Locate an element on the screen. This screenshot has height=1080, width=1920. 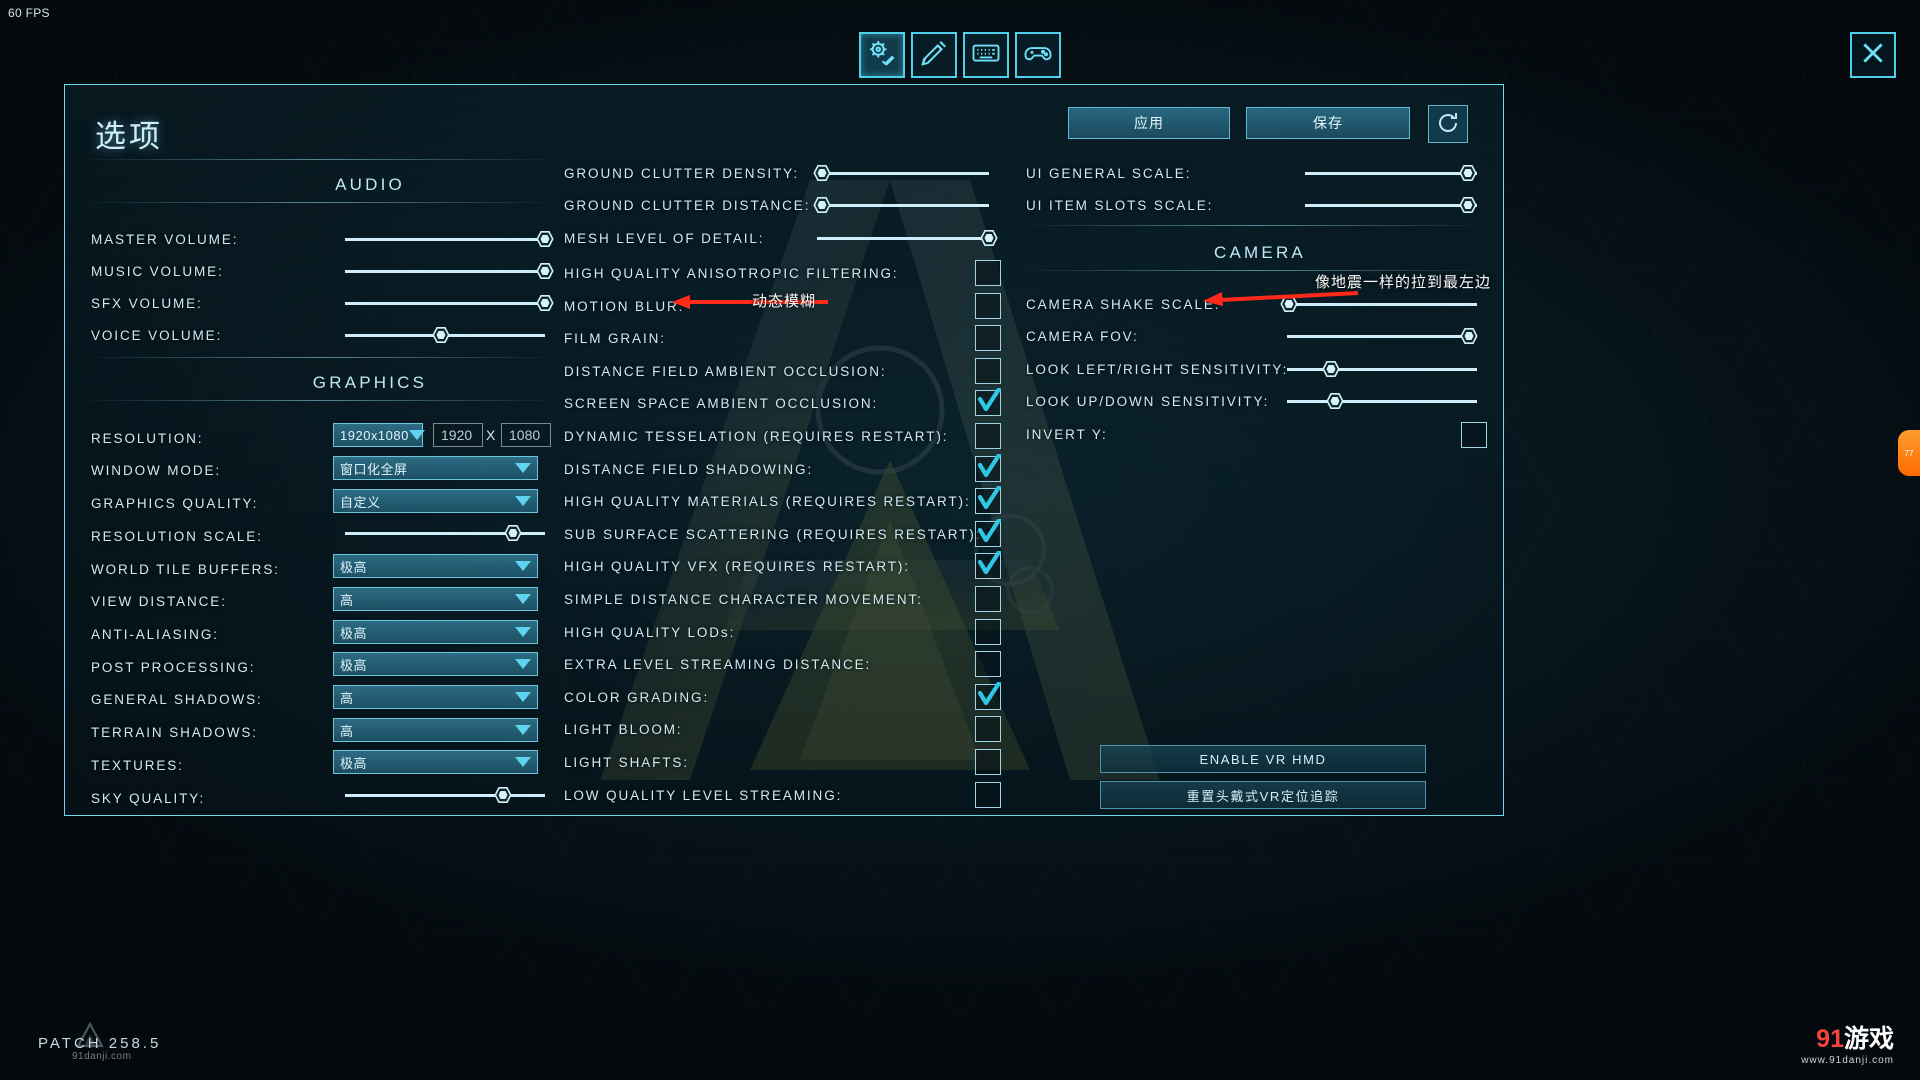
gamepad-icon is located at coordinates (1038, 55).